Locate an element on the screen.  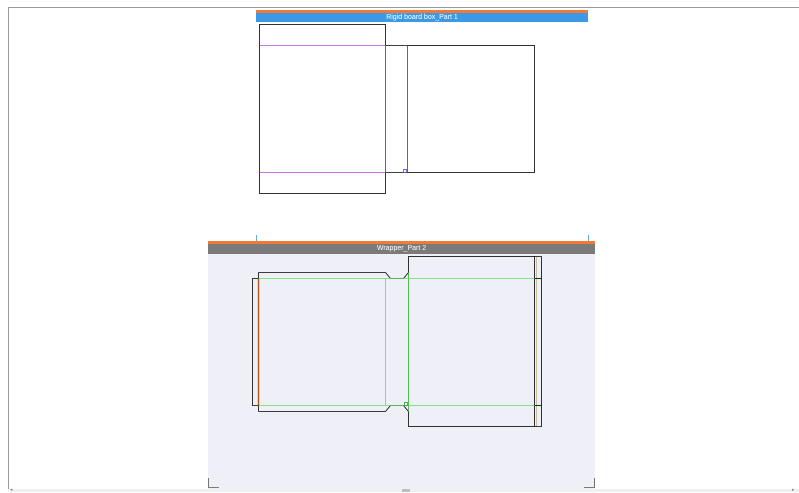
part1-dieline is located at coordinates (397, 109).